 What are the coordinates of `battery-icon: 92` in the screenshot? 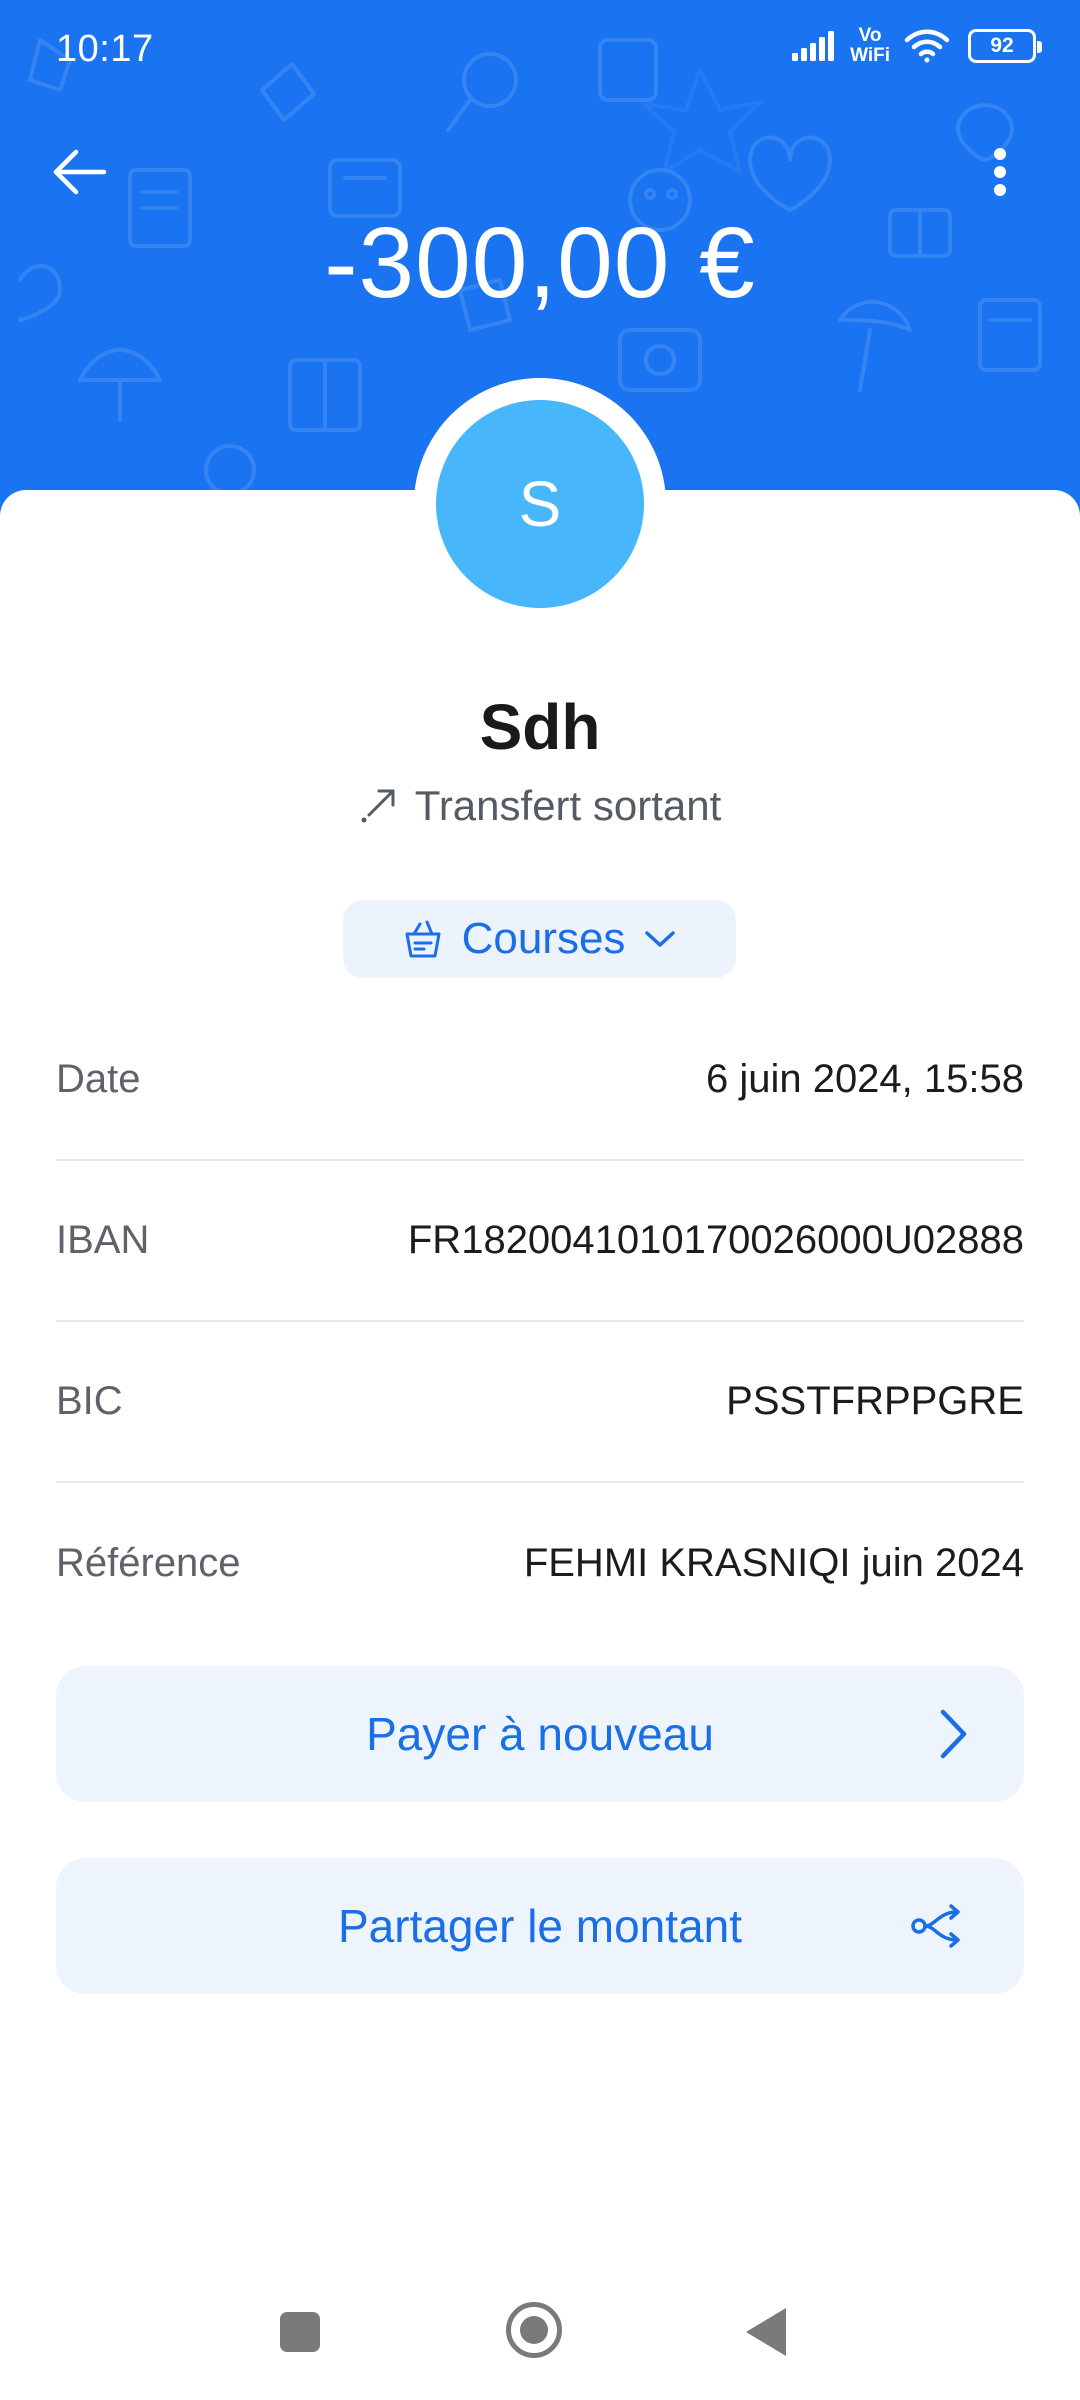 It's located at (1005, 46).